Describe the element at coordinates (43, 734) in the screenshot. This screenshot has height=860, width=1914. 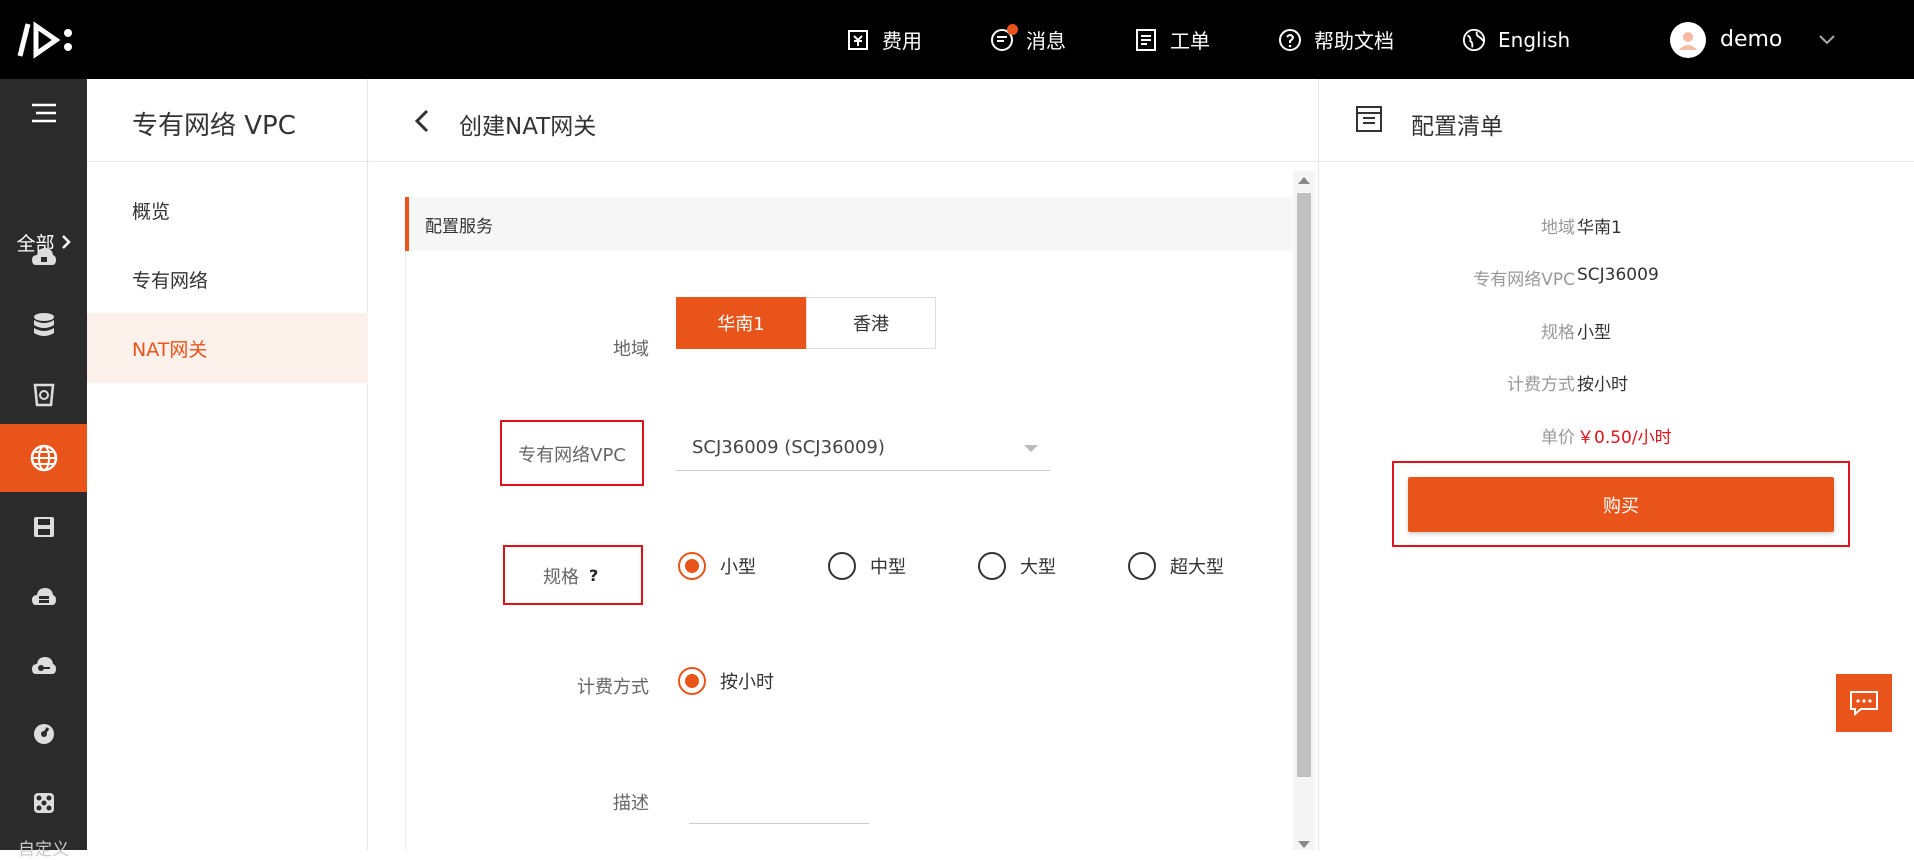
I see `sidebar-item-monitor` at that location.